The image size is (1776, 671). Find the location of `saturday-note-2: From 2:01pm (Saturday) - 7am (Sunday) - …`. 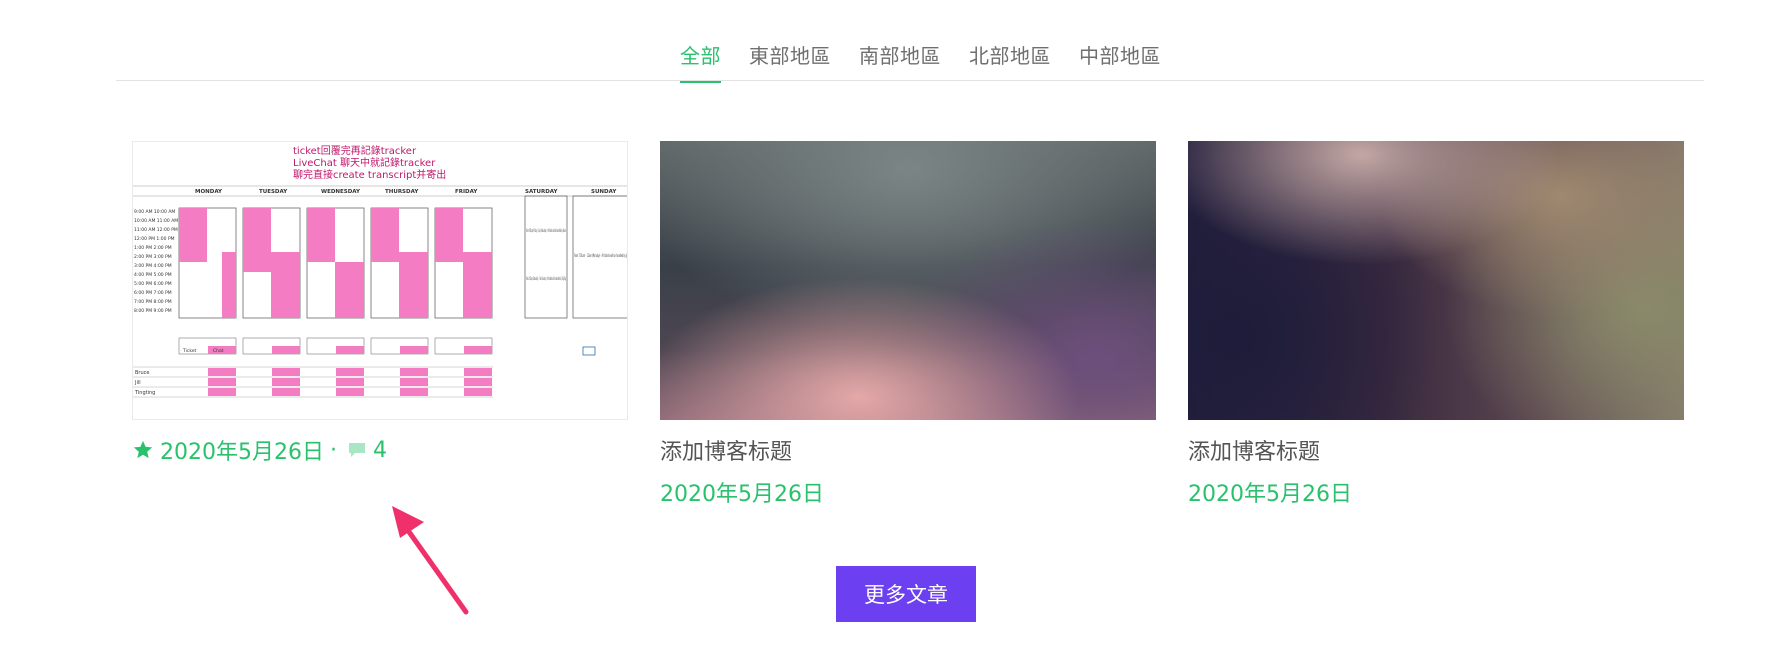

saturday-note-2: From 2:01pm (Saturday) - 7am (Sunday) - … is located at coordinates (546, 278).